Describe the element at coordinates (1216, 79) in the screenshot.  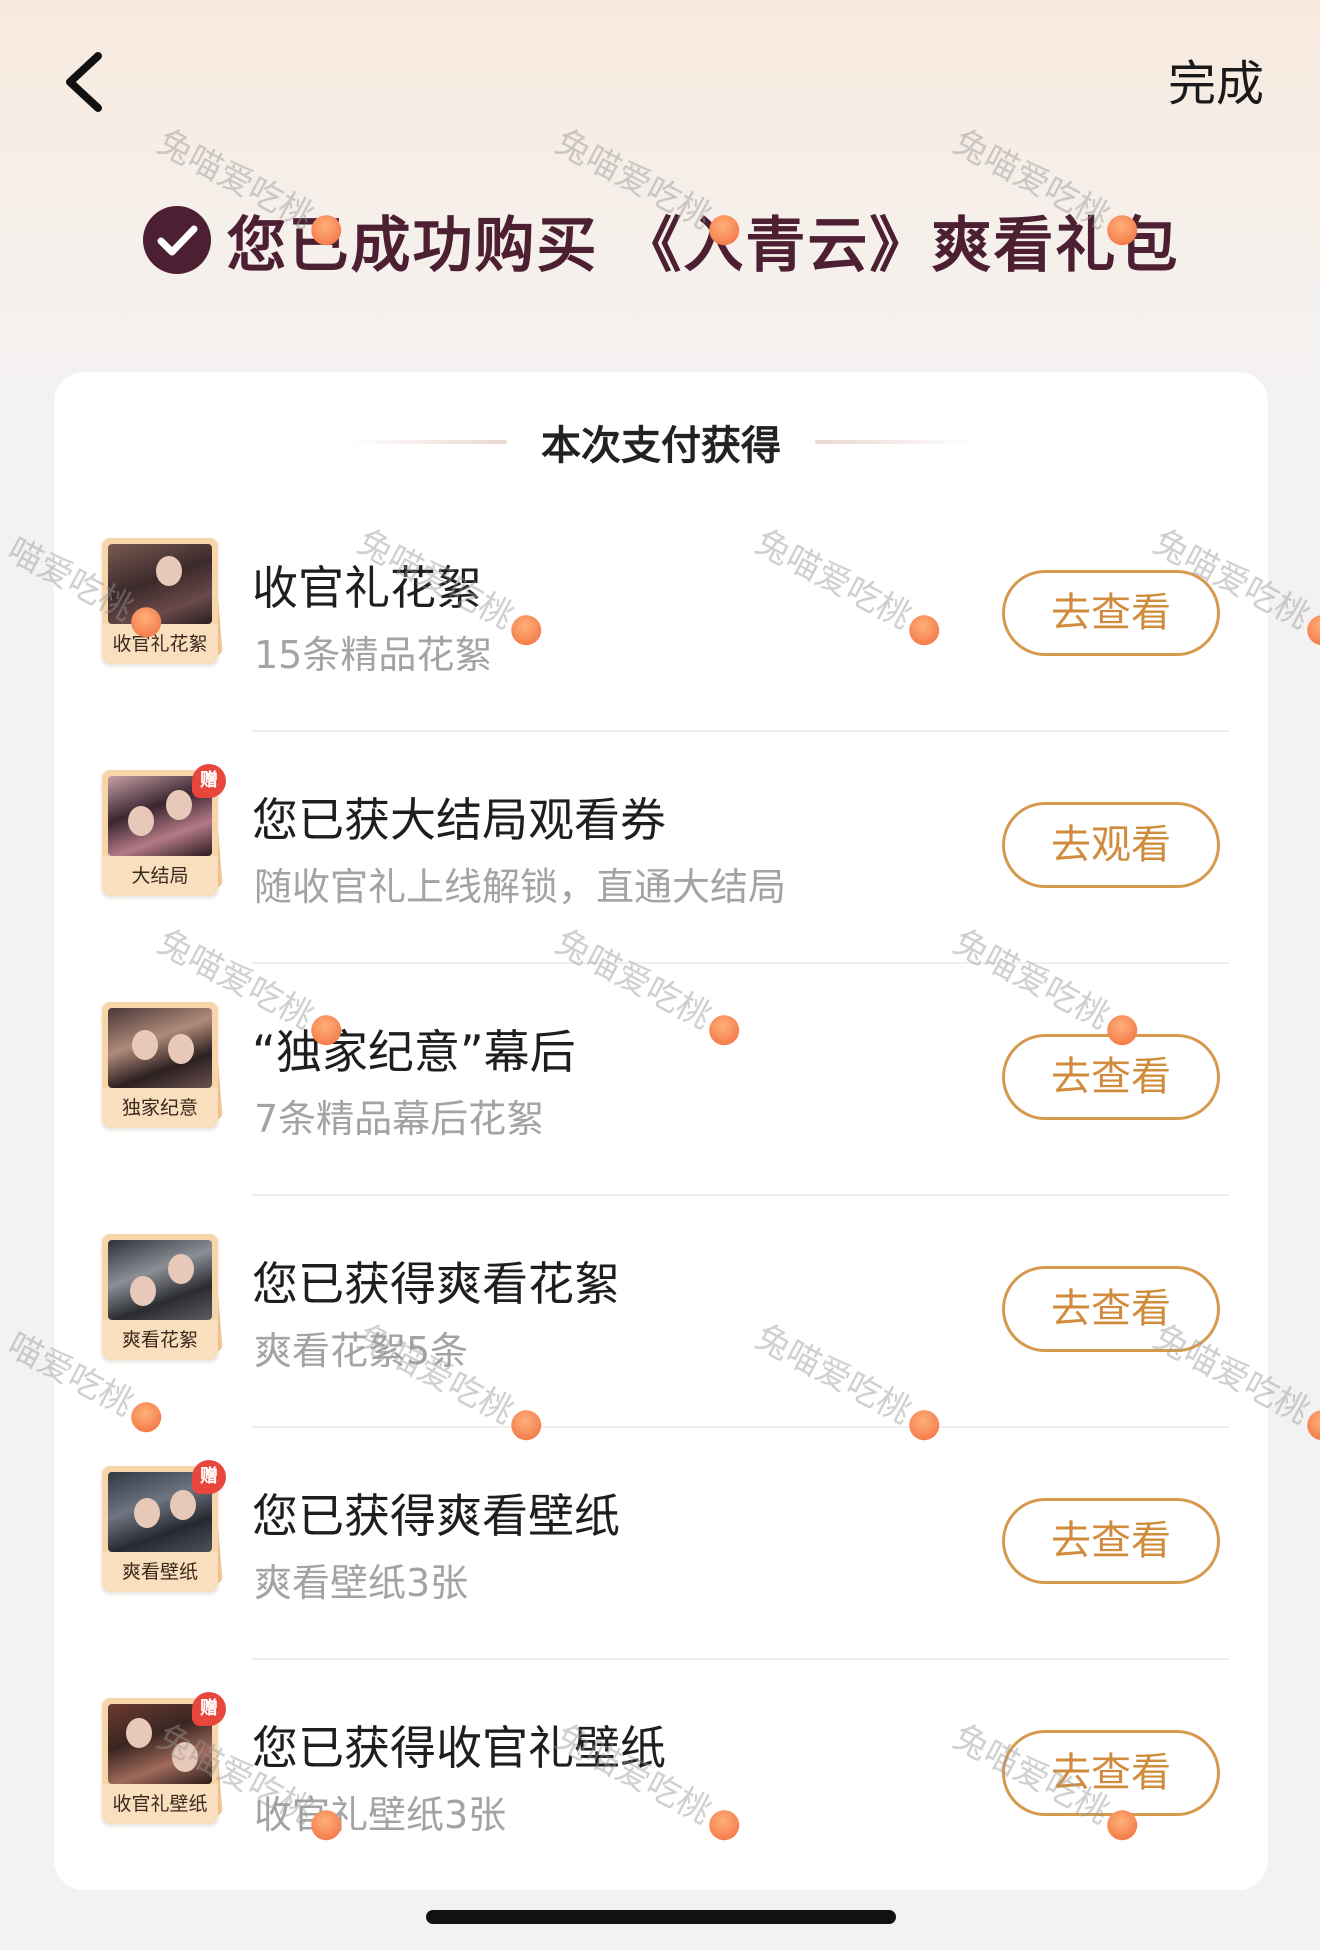
I see `done-button: 完成` at that location.